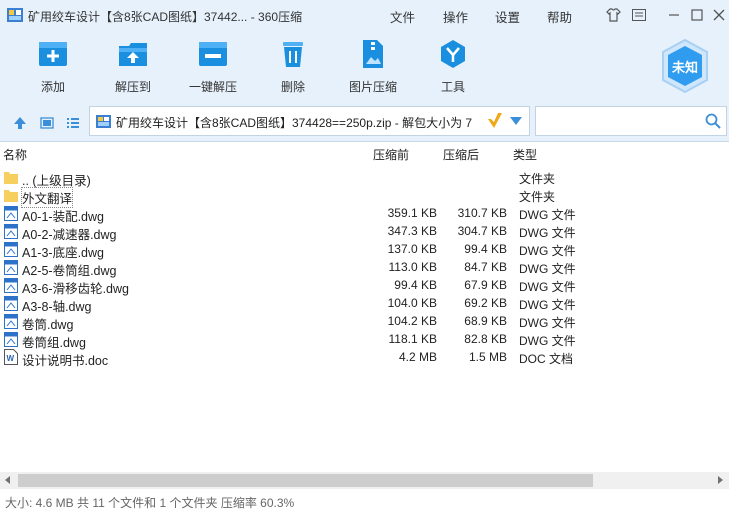 This screenshot has height=514, width=729. What do you see at coordinates (485, 321) in the screenshot?
I see `file-size-after: 68.9 KB` at bounding box center [485, 321].